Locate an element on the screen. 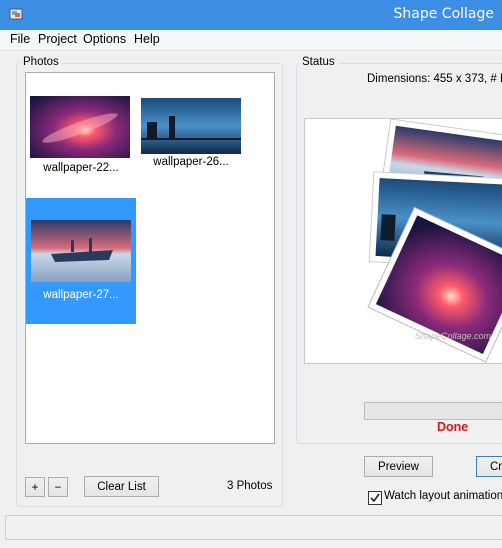 The width and height of the screenshot is (502, 548). app-icon is located at coordinates (16, 14).